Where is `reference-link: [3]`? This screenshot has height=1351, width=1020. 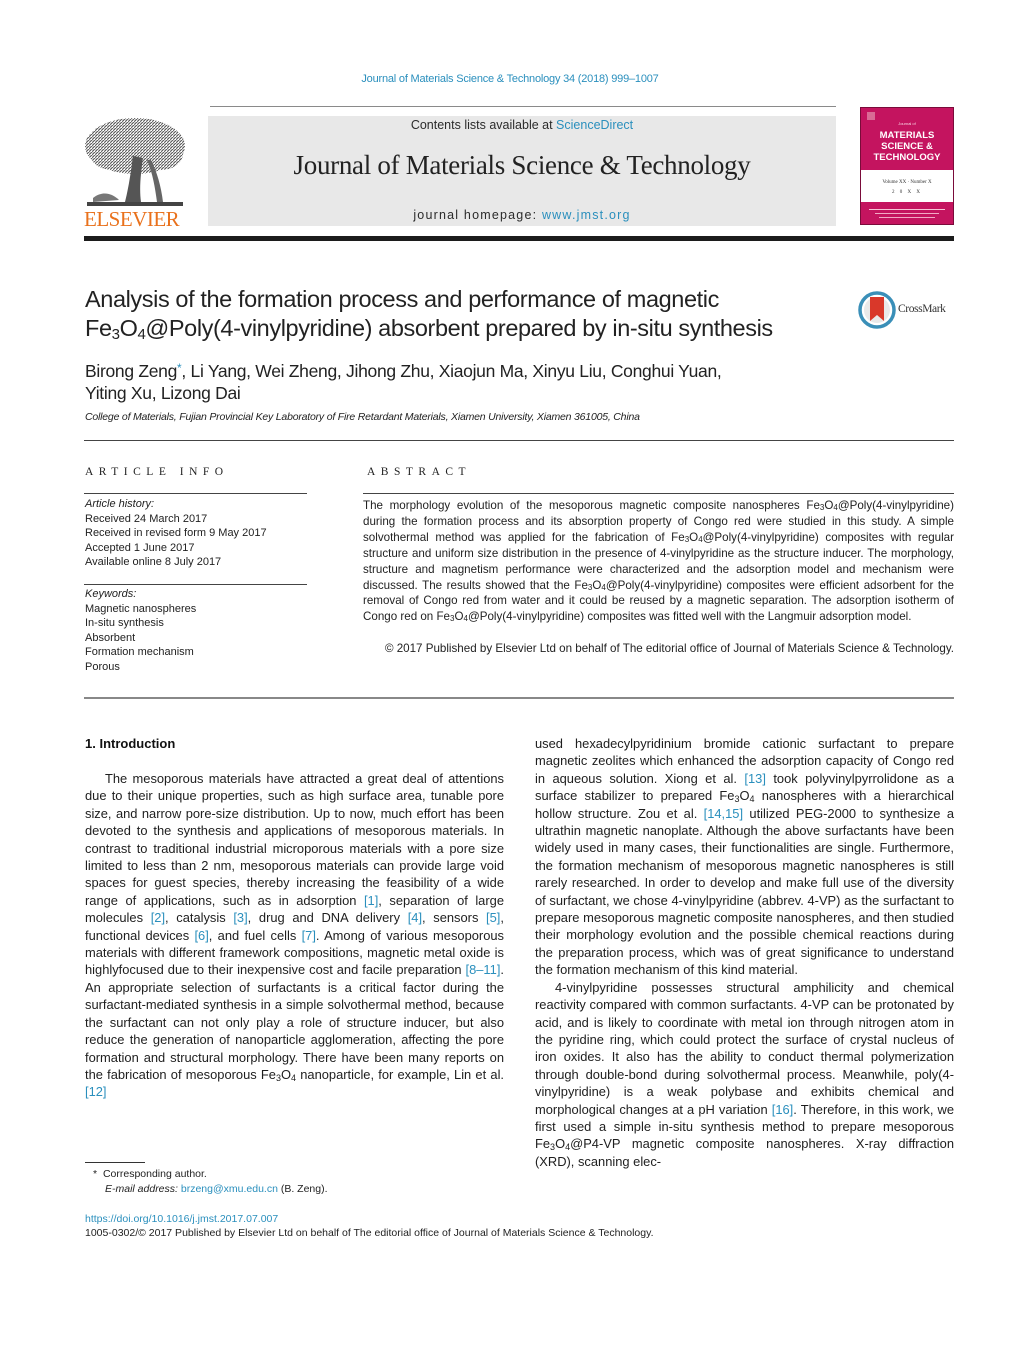
reference-link: [3] is located at coordinates (240, 917).